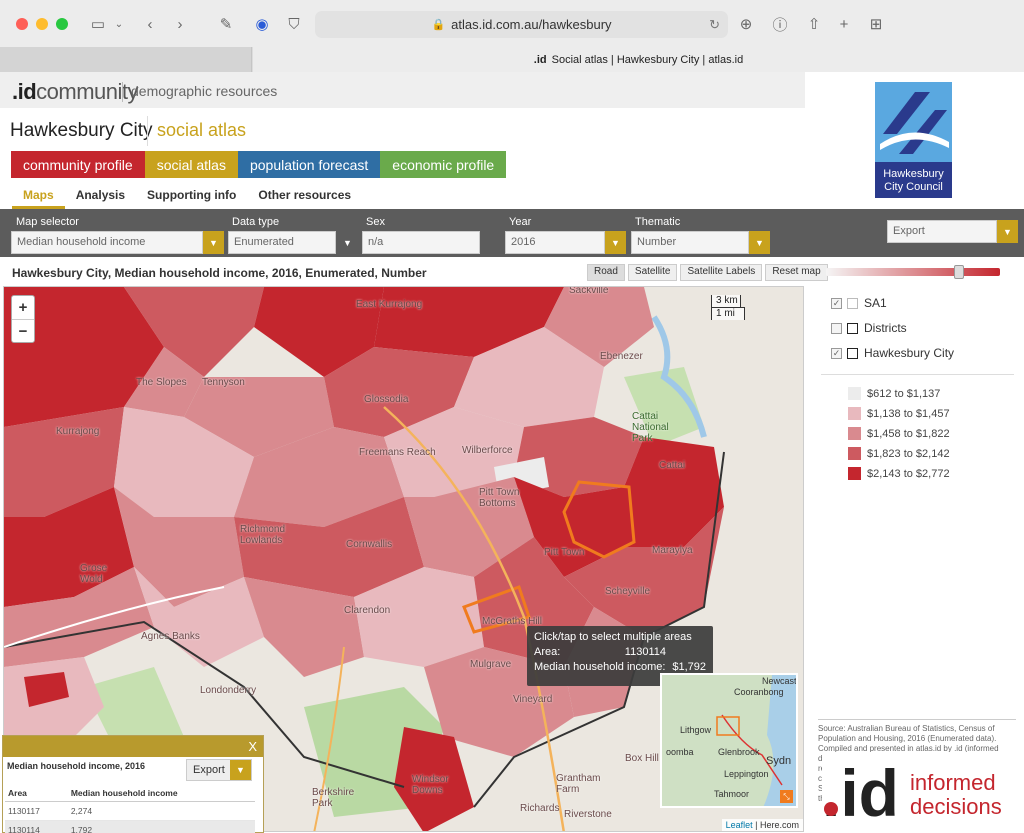 The width and height of the screenshot is (1024, 833). Describe the element at coordinates (953, 782) in the screenshot. I see `id-logo-line1: informed` at that location.